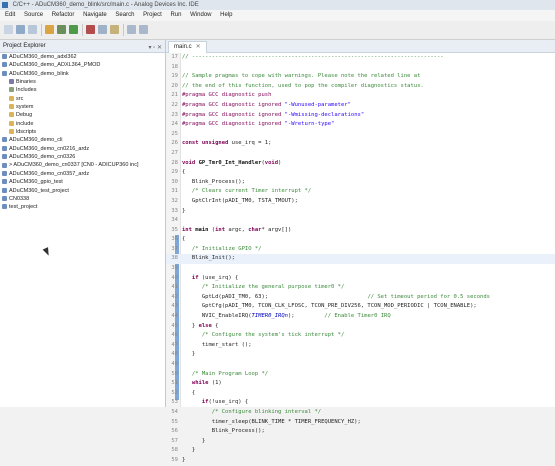  Describe the element at coordinates (360, 135) in the screenshot. I see `code-line: 25` at that location.